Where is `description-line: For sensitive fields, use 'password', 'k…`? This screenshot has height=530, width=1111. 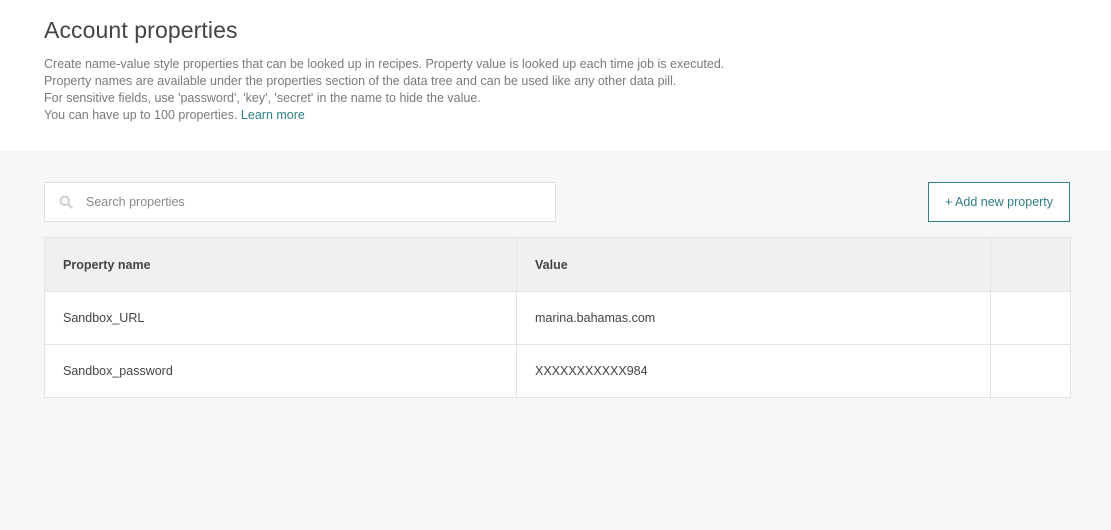 description-line: For sensitive fields, use 'password', 'k… is located at coordinates (262, 98).